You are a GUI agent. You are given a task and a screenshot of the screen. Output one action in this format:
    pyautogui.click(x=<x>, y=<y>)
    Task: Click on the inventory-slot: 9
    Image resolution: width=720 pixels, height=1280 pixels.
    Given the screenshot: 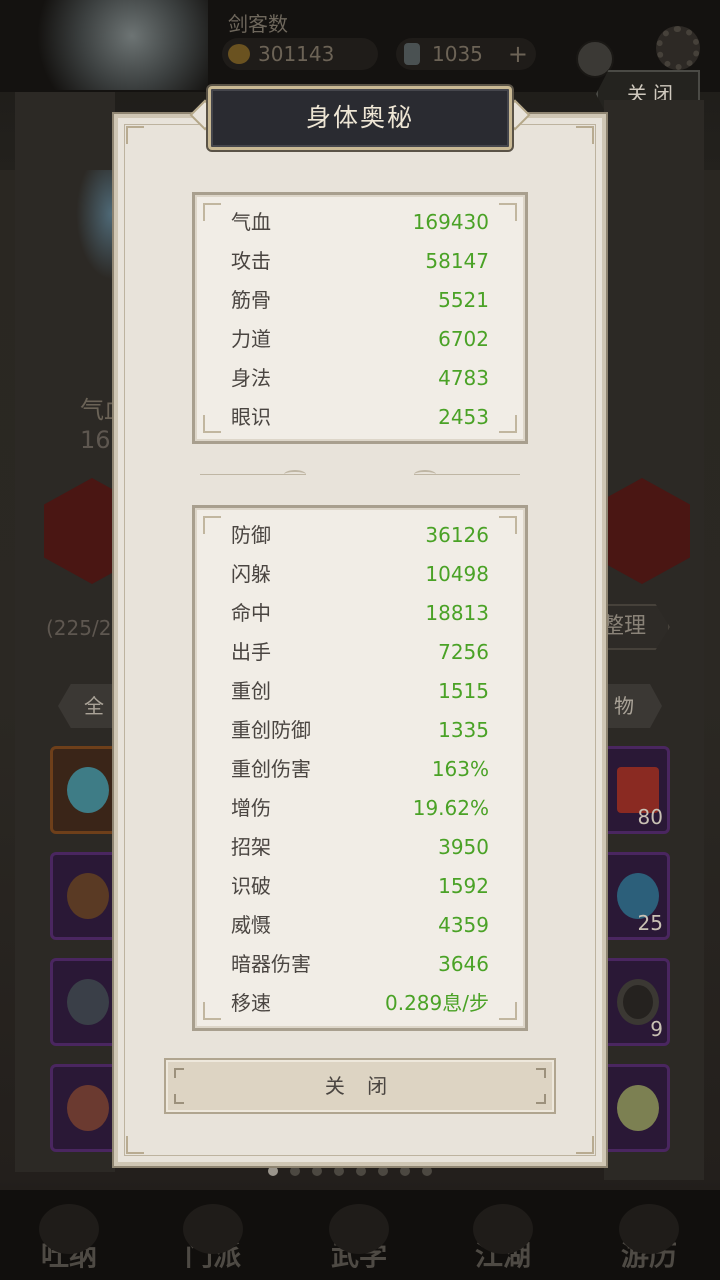 What is the action you would take?
    pyautogui.click(x=635, y=1002)
    